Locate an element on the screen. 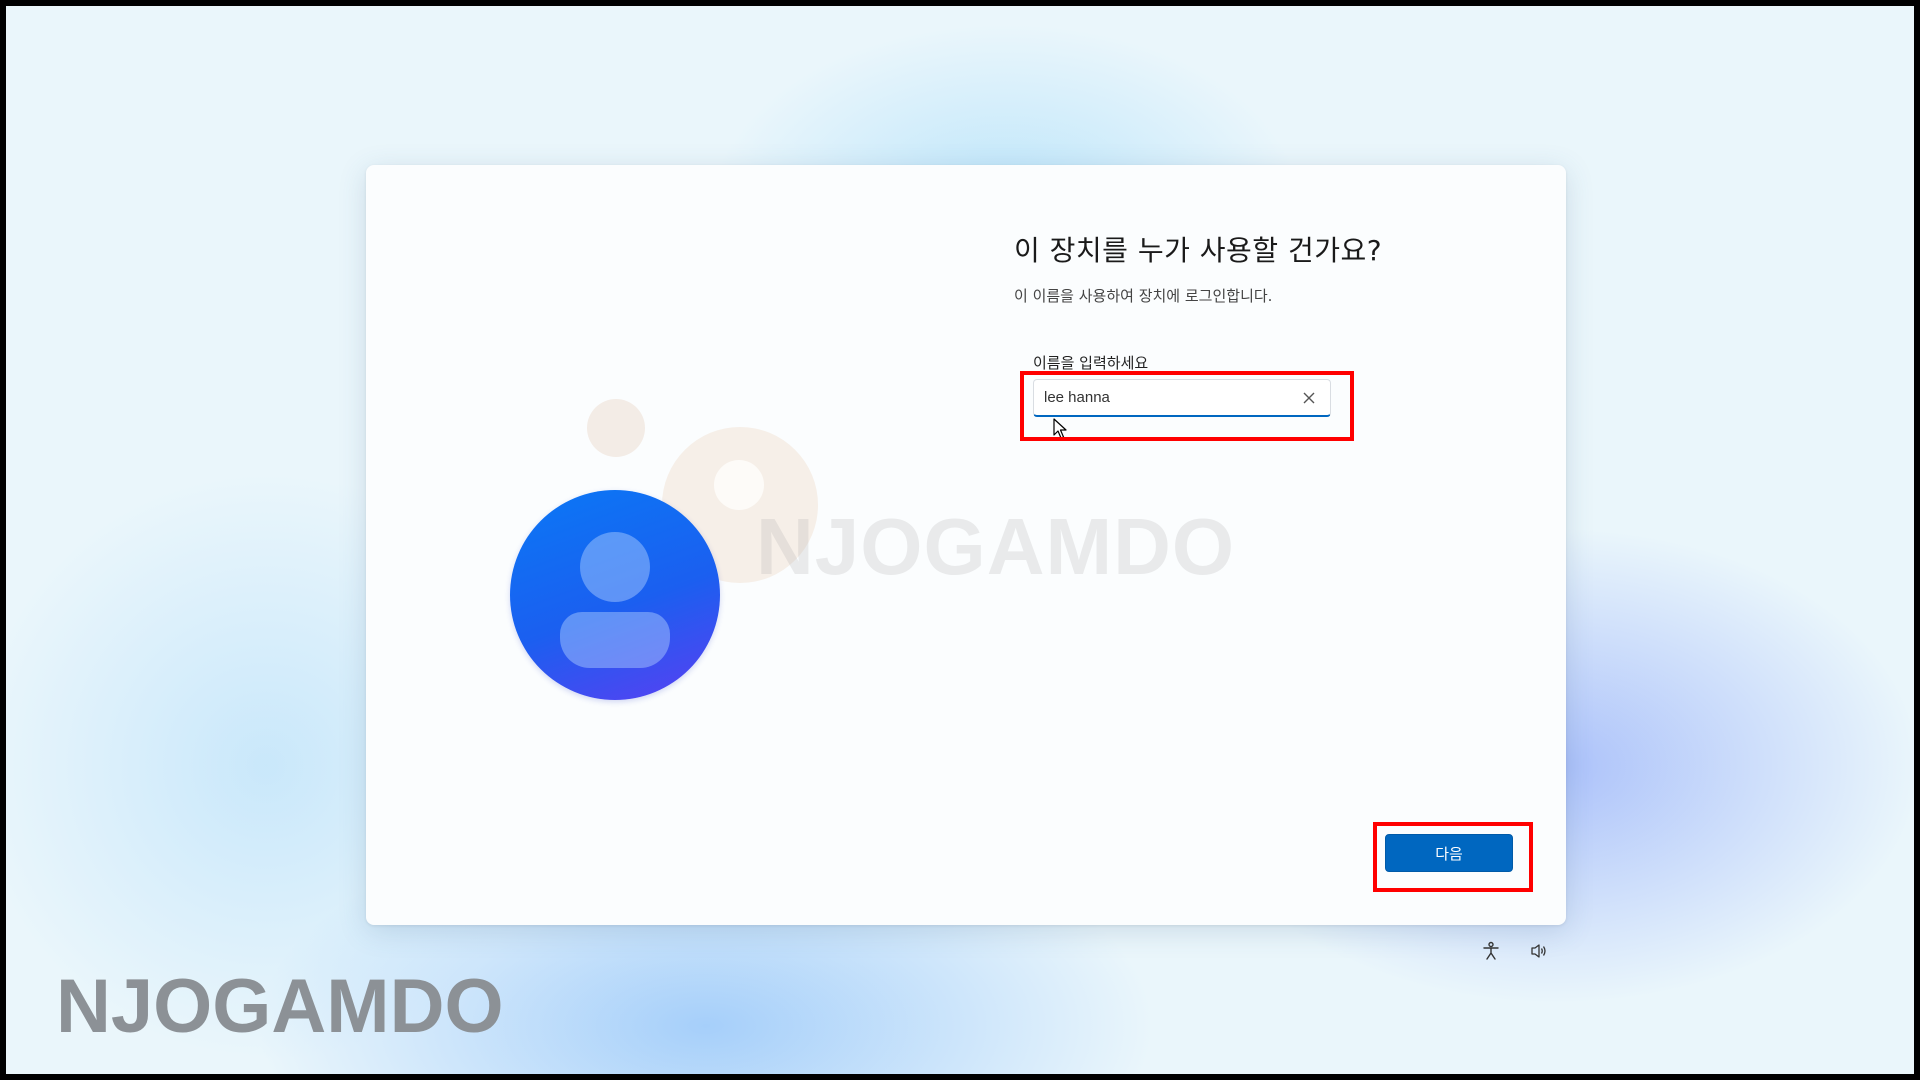 This screenshot has height=1080, width=1920. user-avatar-icon is located at coordinates (615, 595).